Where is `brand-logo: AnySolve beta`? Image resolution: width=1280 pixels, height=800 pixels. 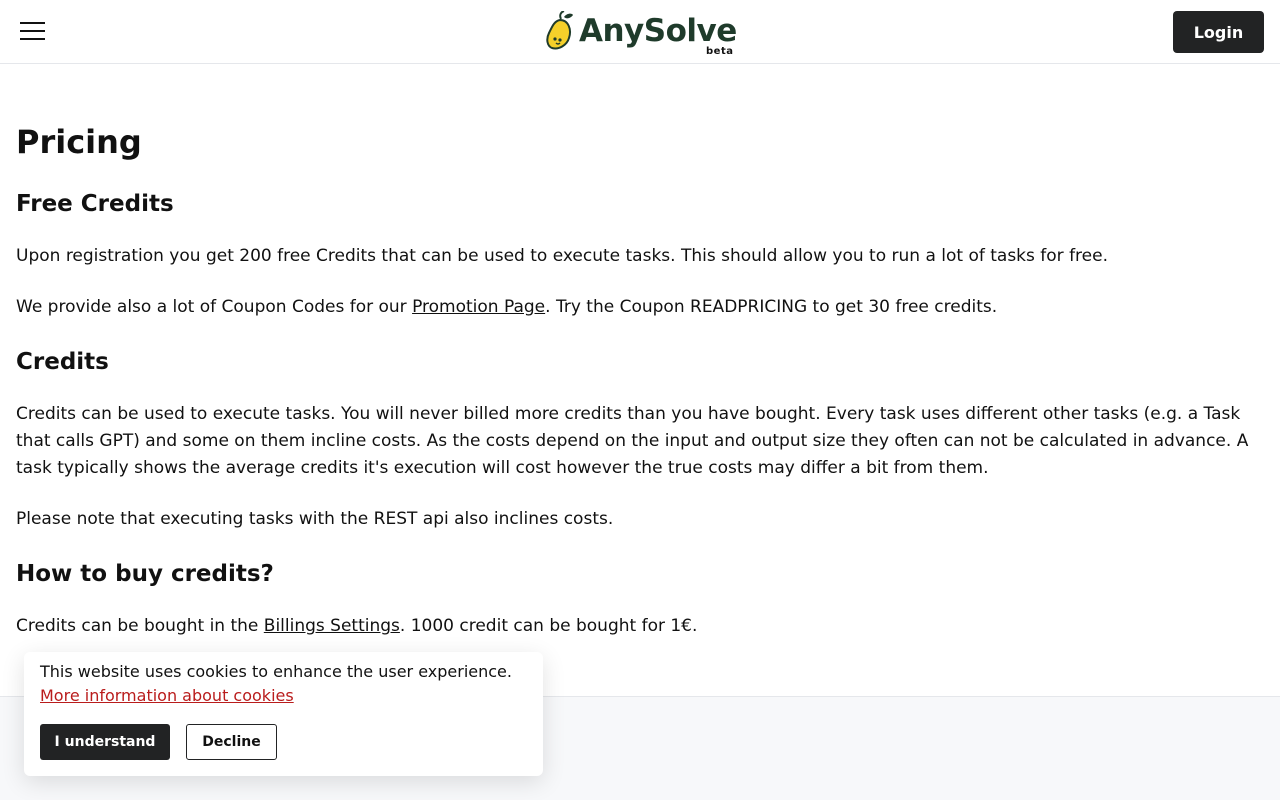 brand-logo: AnySolve beta is located at coordinates (641, 35).